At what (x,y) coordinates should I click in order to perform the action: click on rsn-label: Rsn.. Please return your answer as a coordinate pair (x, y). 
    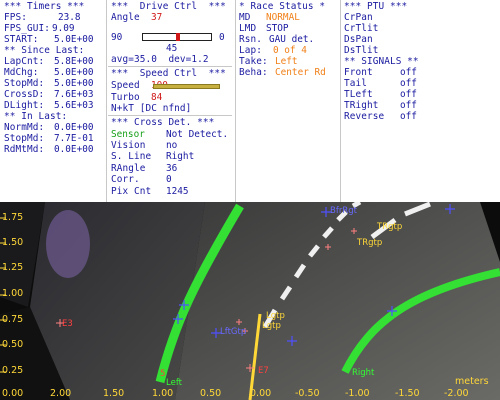
    Looking at the image, I should click on (250, 39).